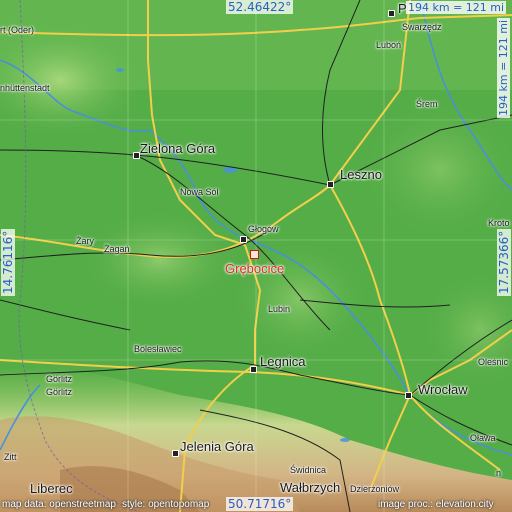  I want to click on city-dot-legnica, so click(253, 369).